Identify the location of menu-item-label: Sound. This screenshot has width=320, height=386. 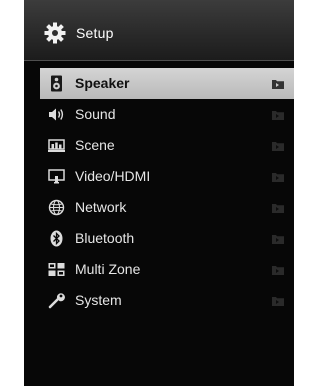
(95, 114).